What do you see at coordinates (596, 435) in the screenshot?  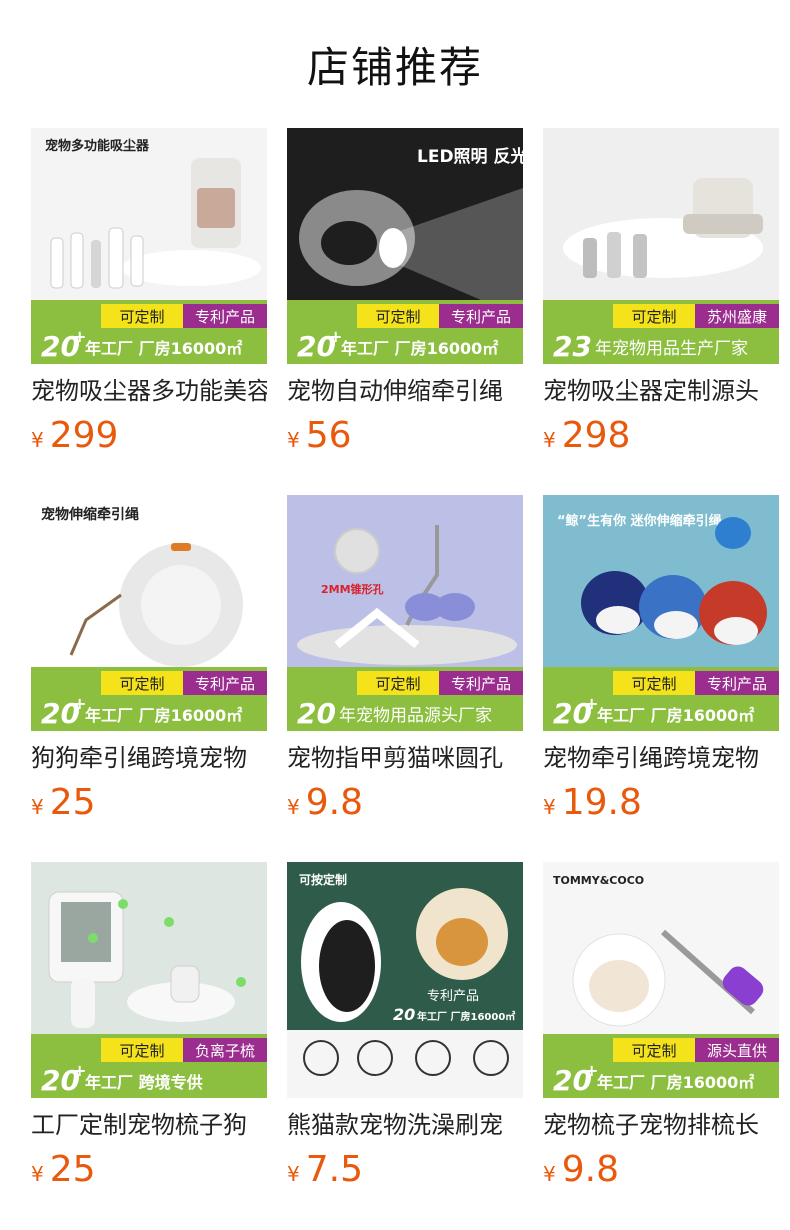 I see `price-amount: 298` at bounding box center [596, 435].